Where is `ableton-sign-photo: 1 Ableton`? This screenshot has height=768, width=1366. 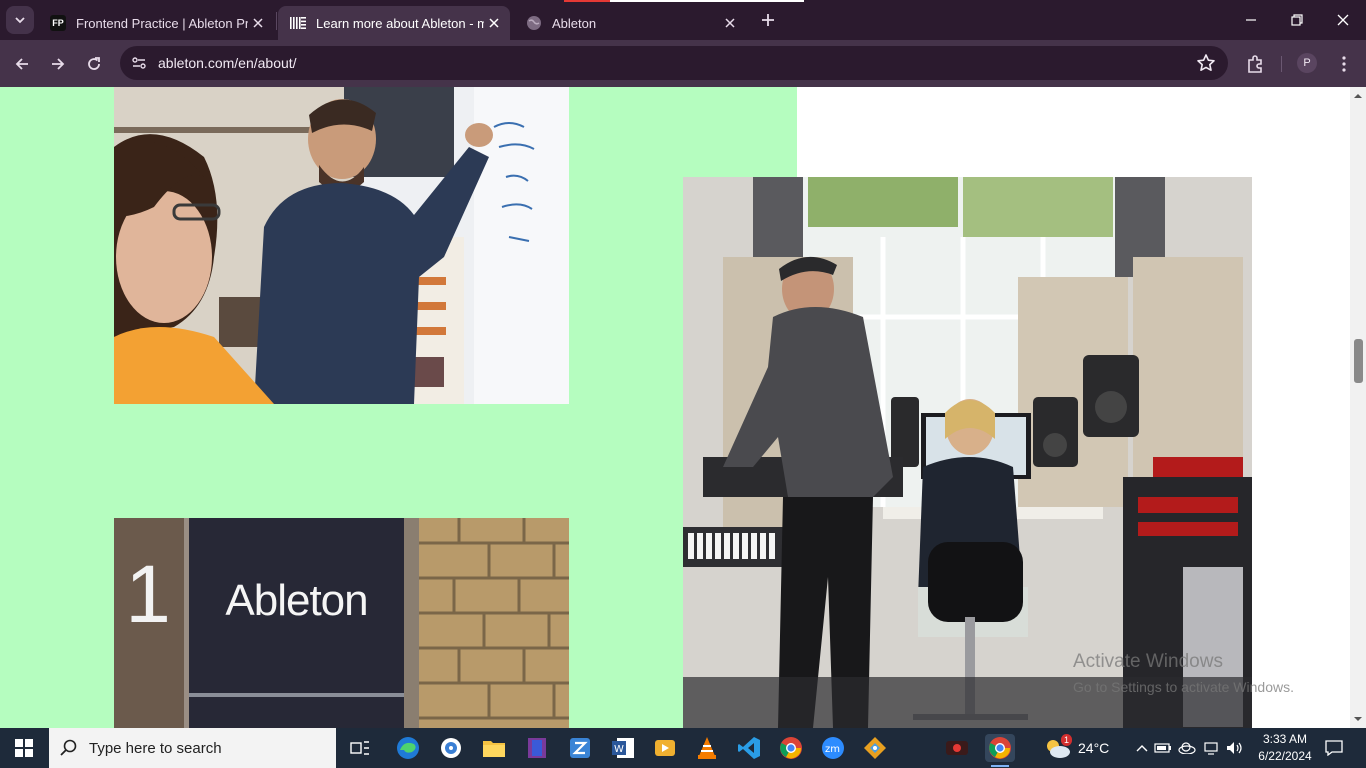 ableton-sign-photo: 1 Ableton is located at coordinates (341, 623).